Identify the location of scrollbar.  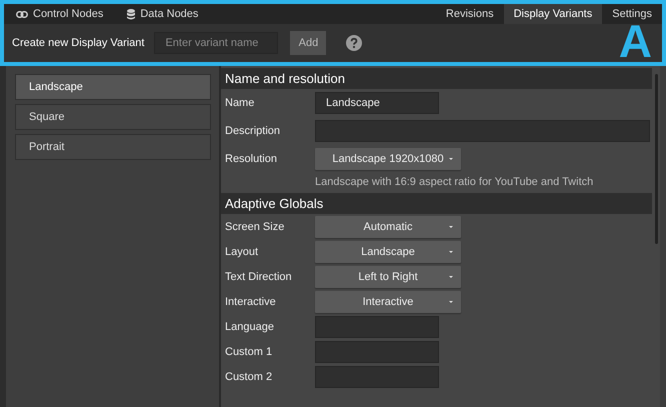
(656, 159).